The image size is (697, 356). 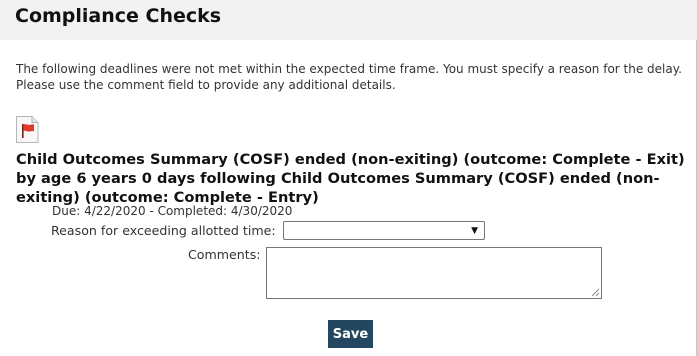 What do you see at coordinates (118, 16) in the screenshot?
I see `page-title: Compliance Checks` at bounding box center [118, 16].